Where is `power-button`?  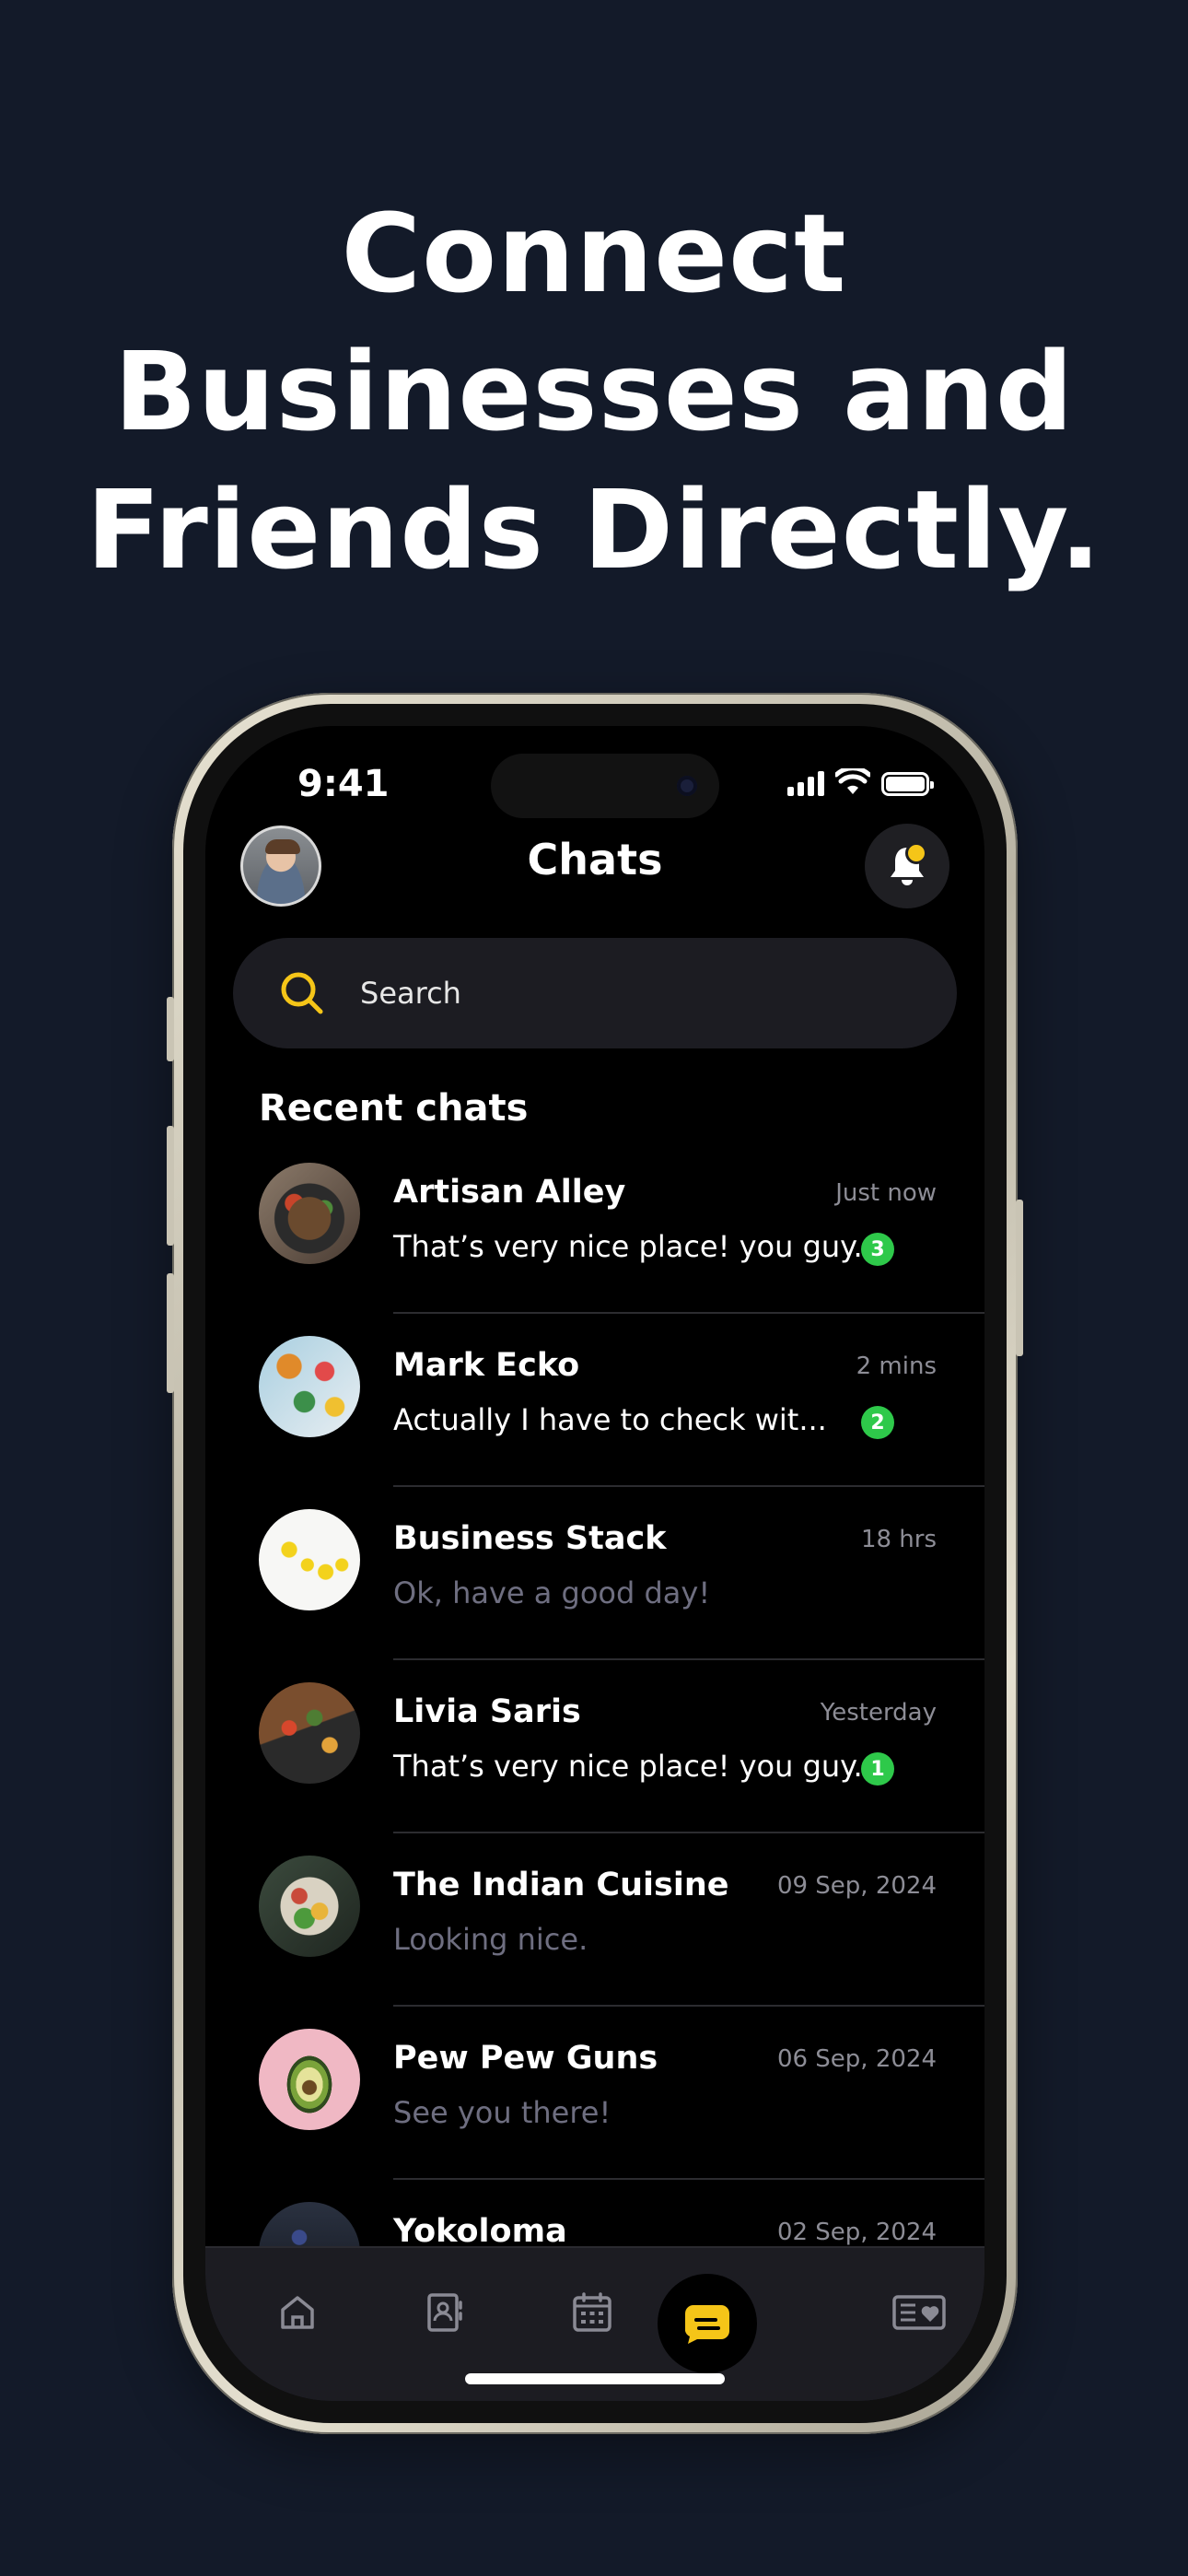
power-button is located at coordinates (1019, 1278).